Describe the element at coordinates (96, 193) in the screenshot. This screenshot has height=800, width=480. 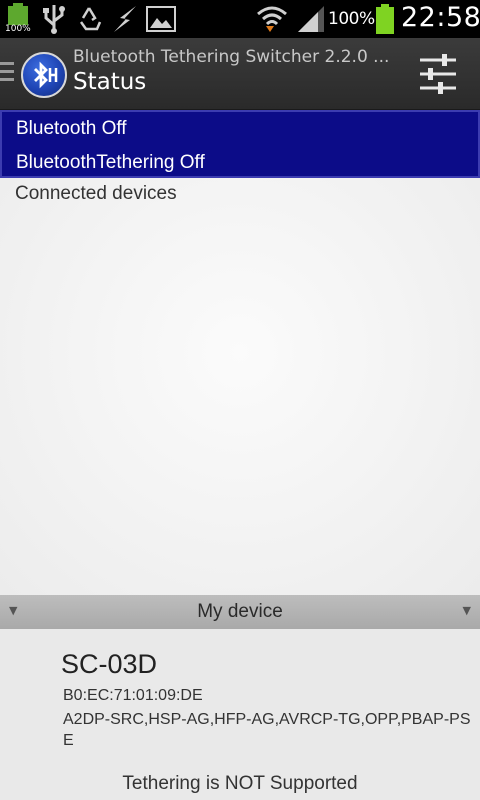
I see `connected-devices-label: Connected devices` at that location.